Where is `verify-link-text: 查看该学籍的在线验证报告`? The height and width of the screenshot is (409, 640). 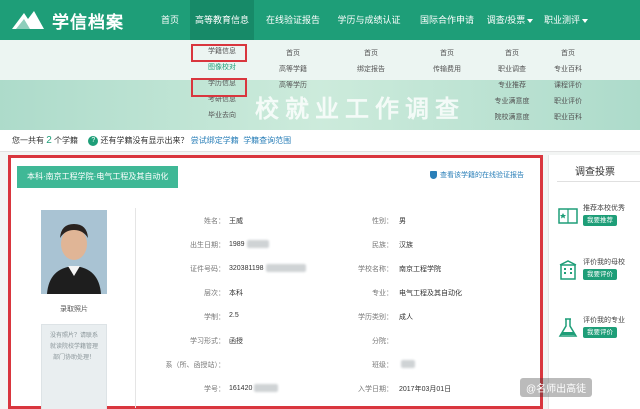
verify-link-text: 查看该学籍的在线验证报告 is located at coordinates (482, 175).